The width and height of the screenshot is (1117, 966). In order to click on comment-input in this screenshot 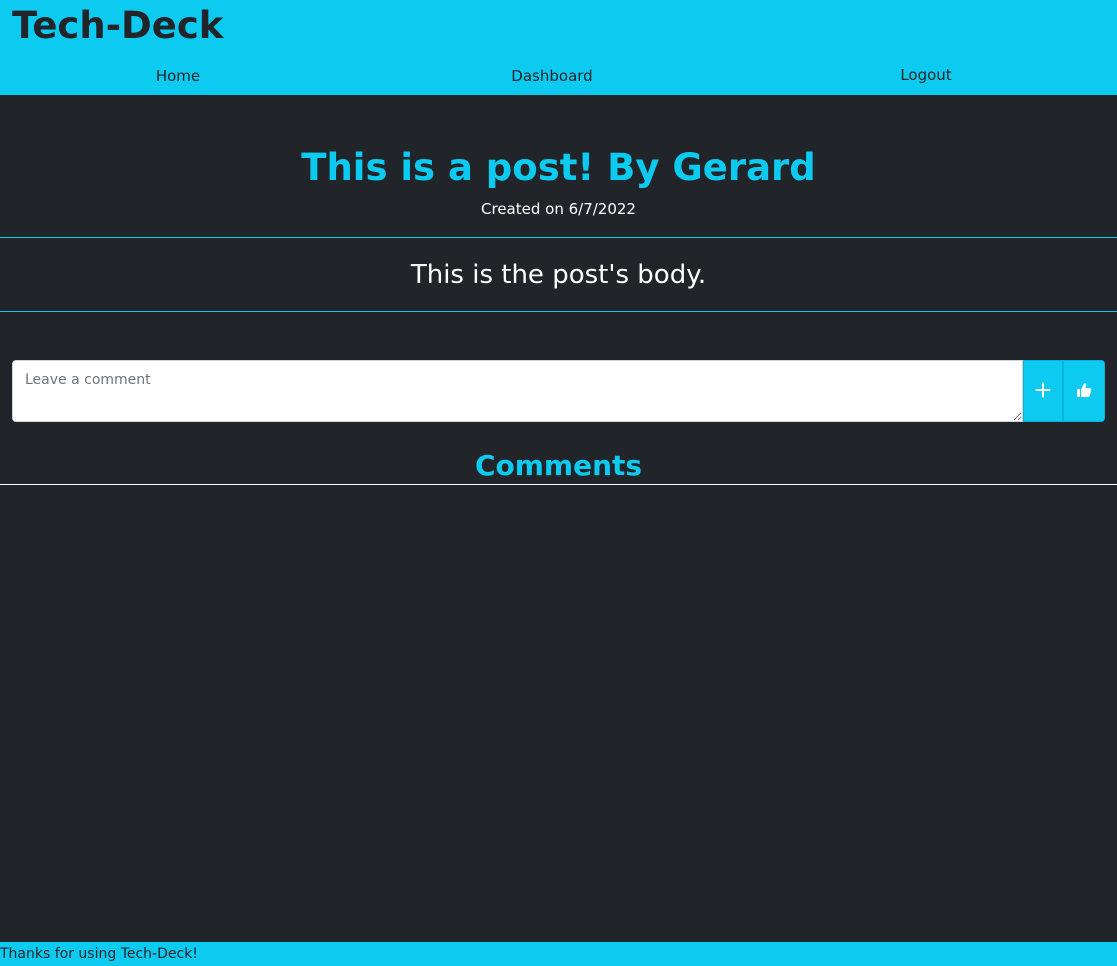, I will do `click(517, 391)`.